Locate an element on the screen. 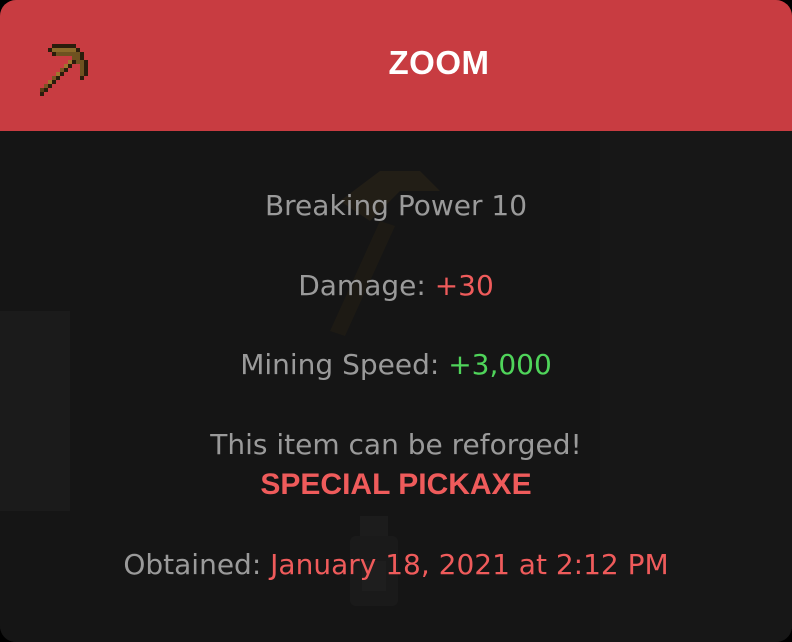 The width and height of the screenshot is (792, 642). damage-line: Damage: +30 is located at coordinates (396, 285).